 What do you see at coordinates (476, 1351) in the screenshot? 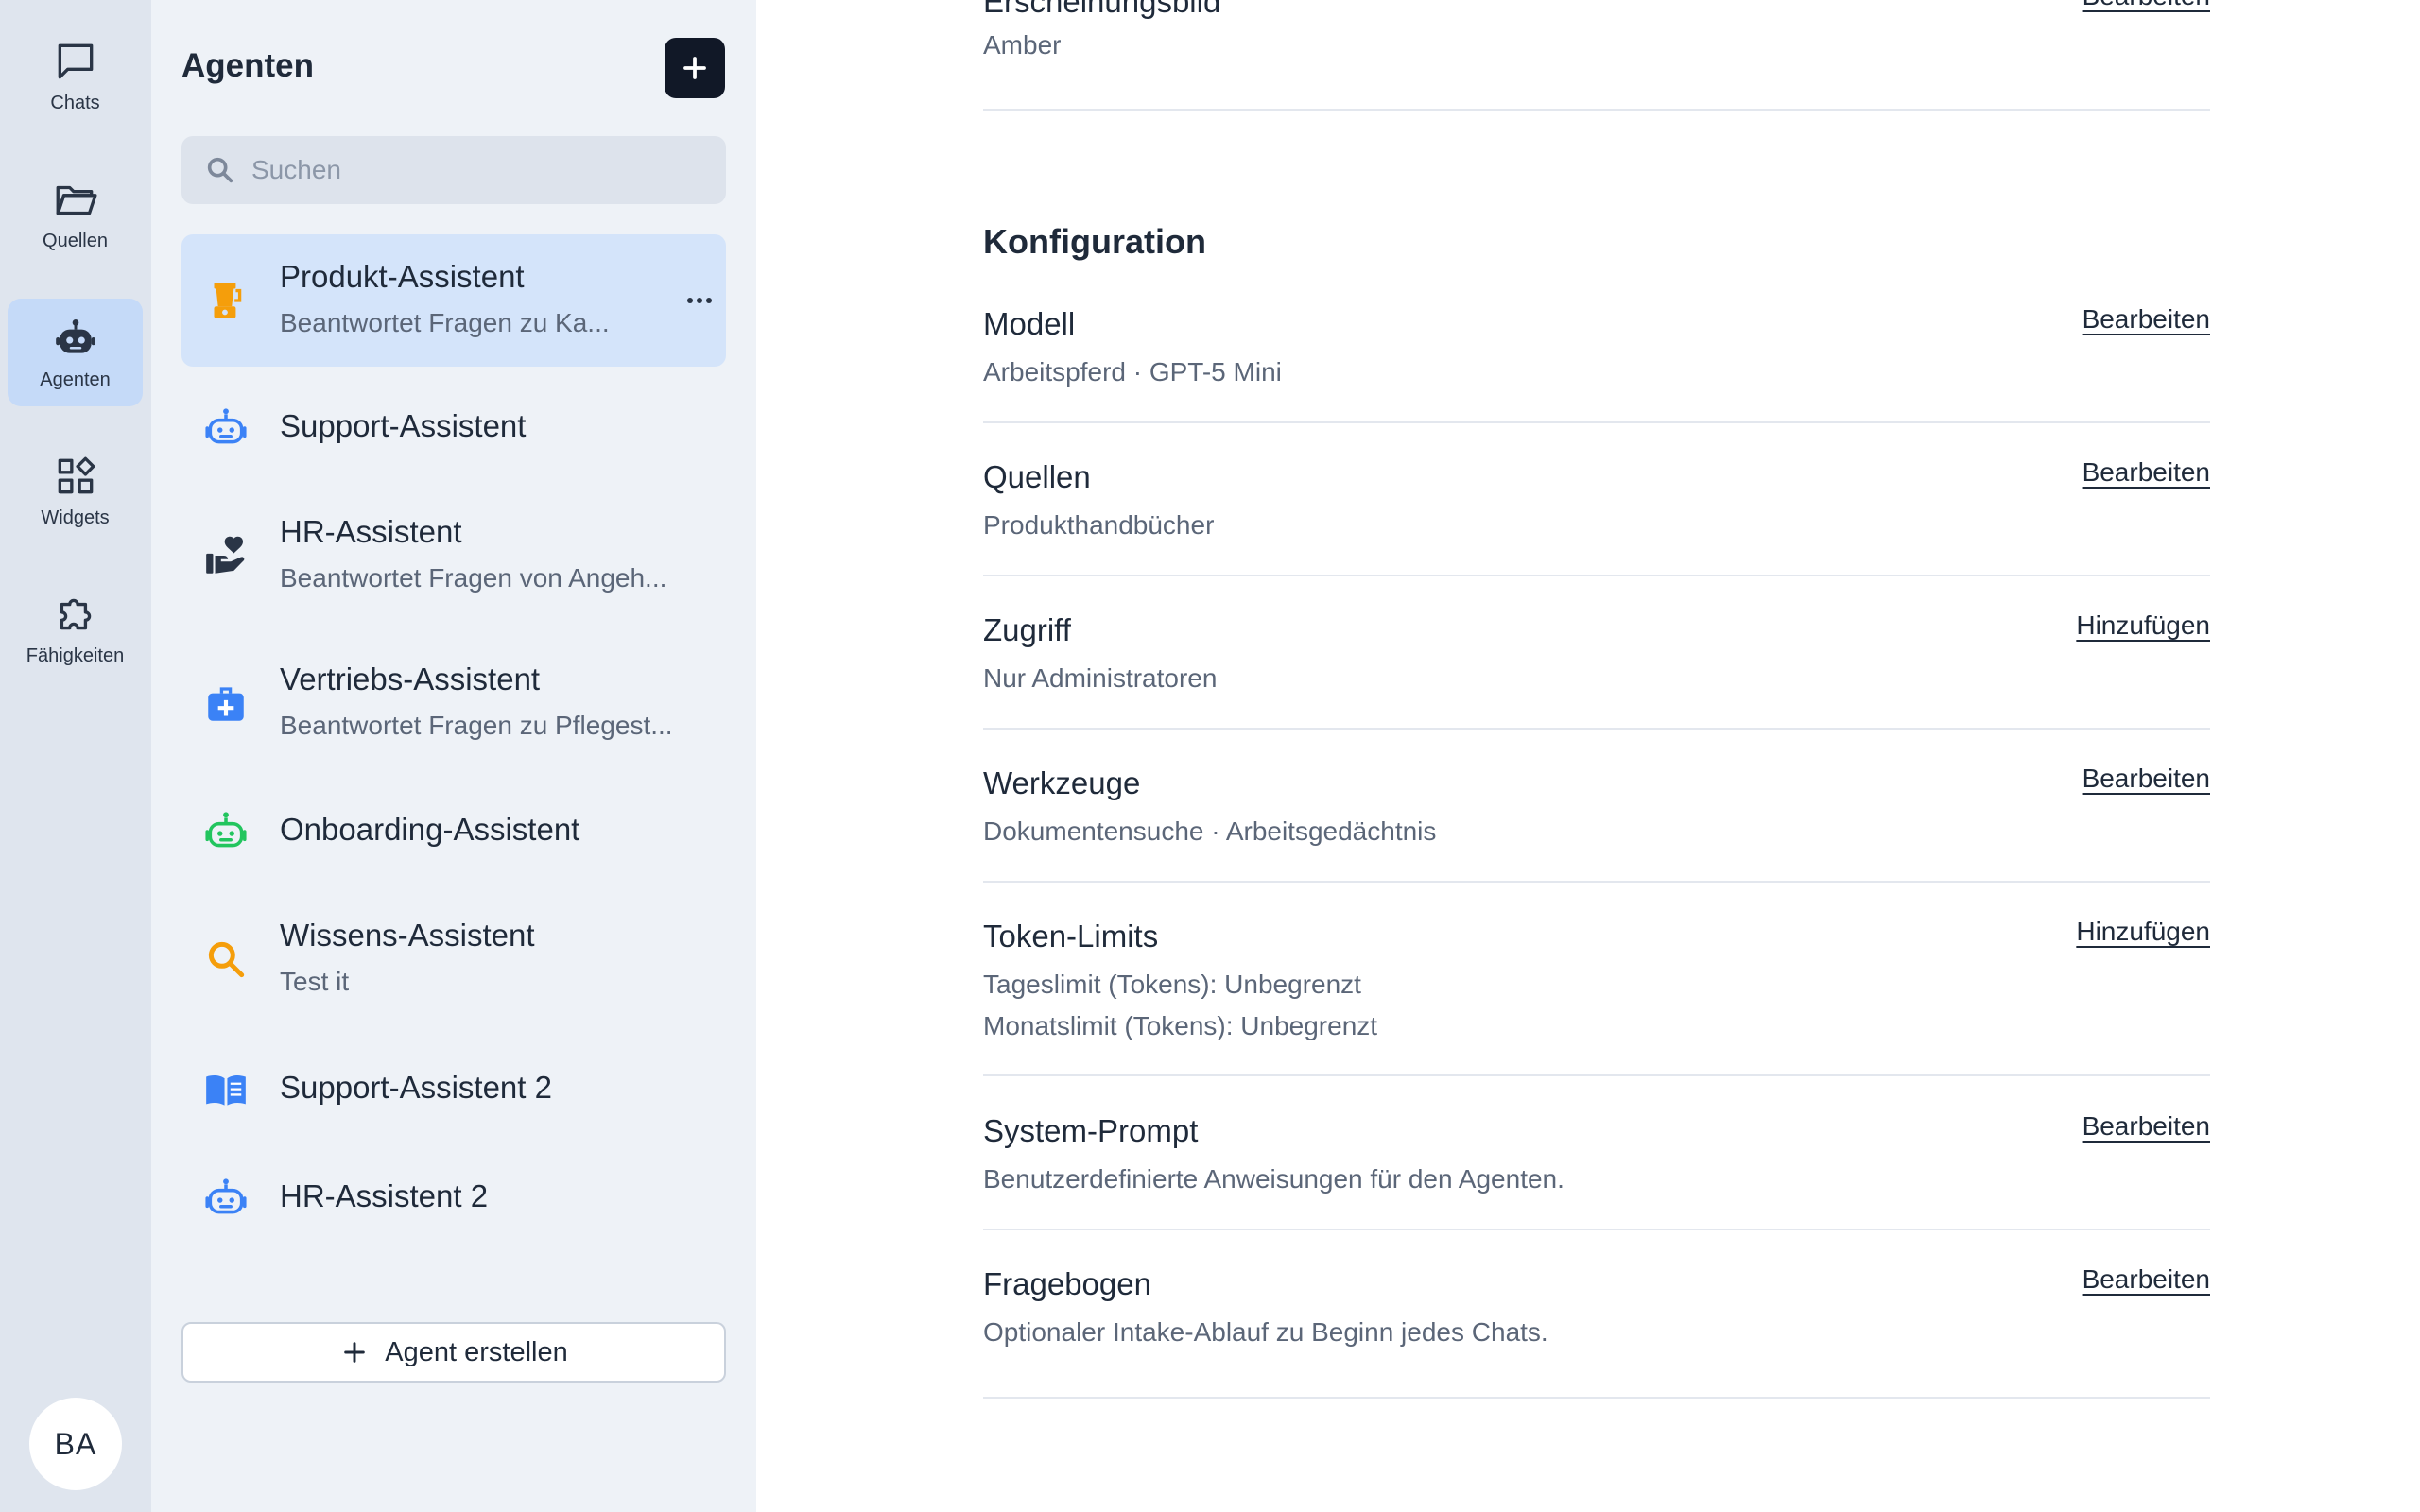
I see `create-agent-label: Agent erstellen` at bounding box center [476, 1351].